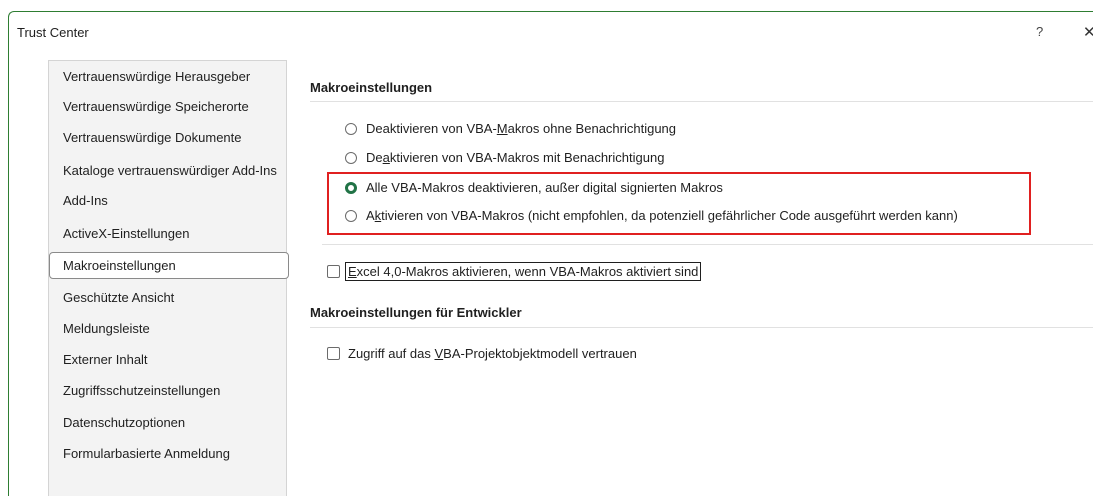  I want to click on sidebar-item-message-bar: Meldungsleiste, so click(168, 329).